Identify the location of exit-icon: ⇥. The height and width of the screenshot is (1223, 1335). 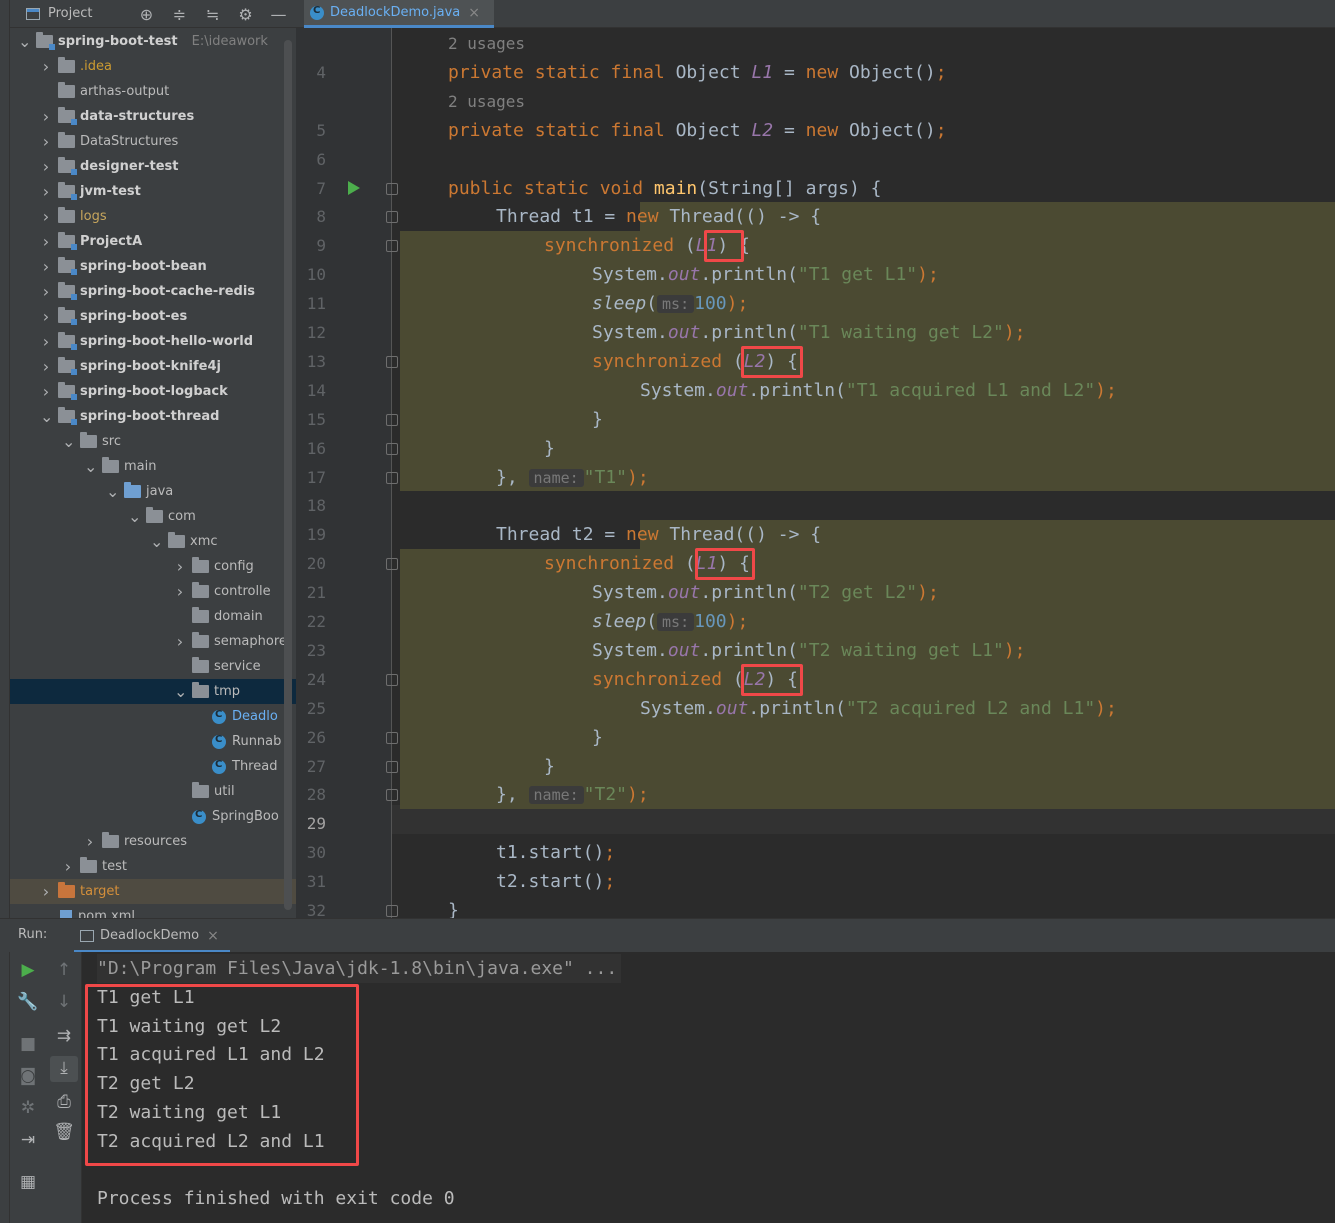
(28, 1140).